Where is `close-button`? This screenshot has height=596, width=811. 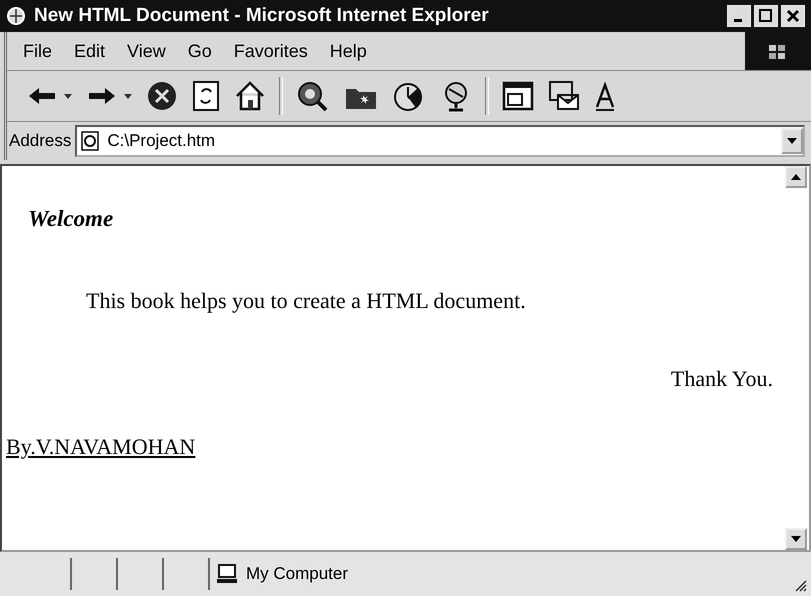 close-button is located at coordinates (793, 16).